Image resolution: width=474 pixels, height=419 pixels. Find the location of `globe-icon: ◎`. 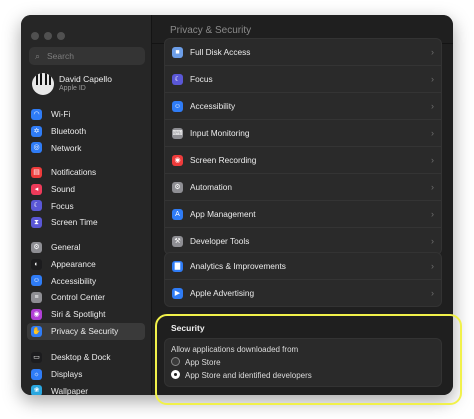

globe-icon: ◎ is located at coordinates (36, 148).